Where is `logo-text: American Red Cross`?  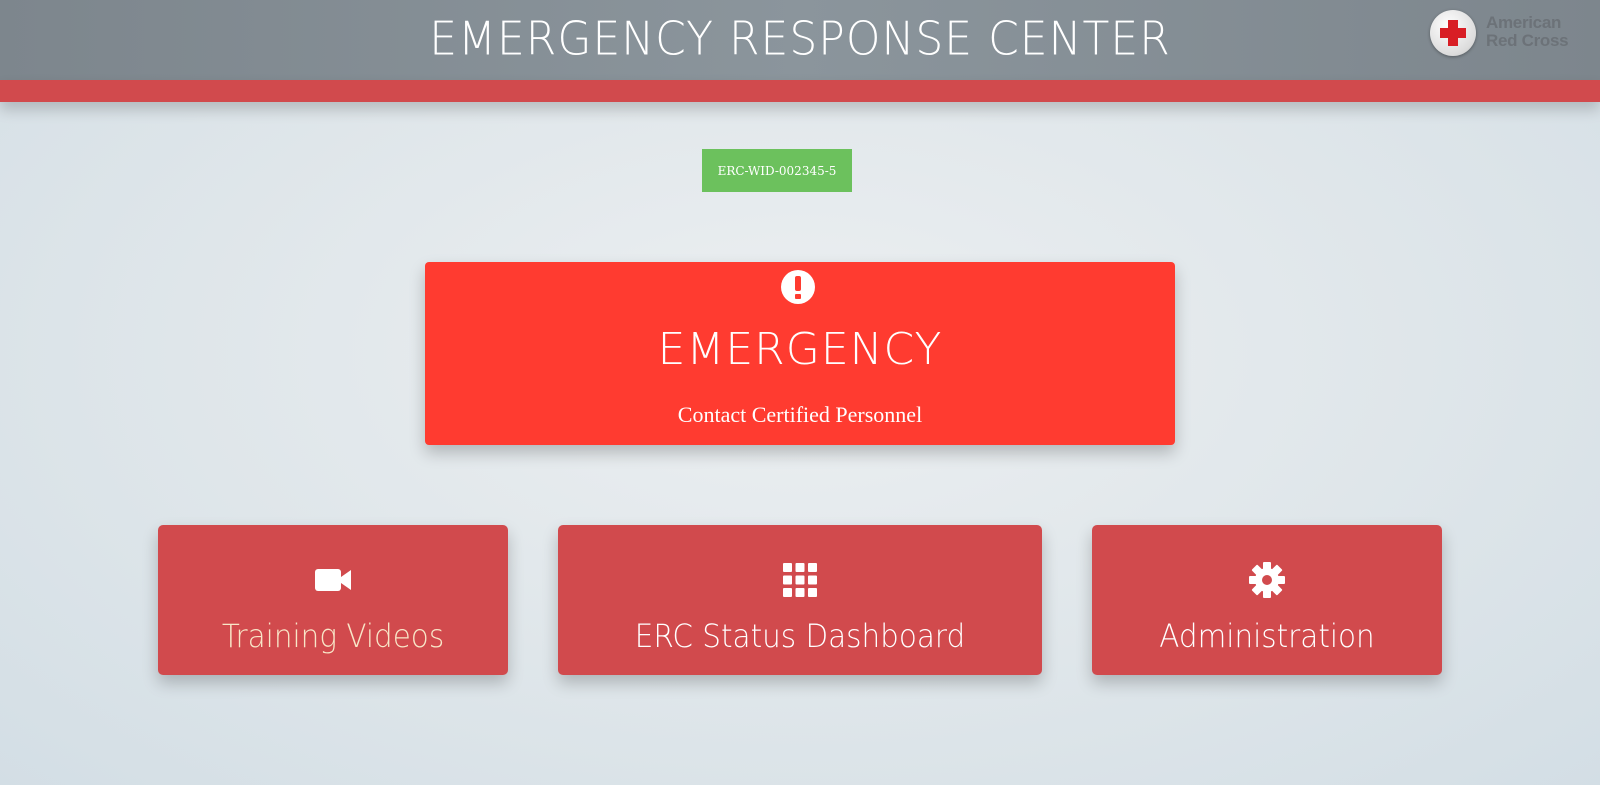
logo-text: American Red Cross is located at coordinates (1527, 31).